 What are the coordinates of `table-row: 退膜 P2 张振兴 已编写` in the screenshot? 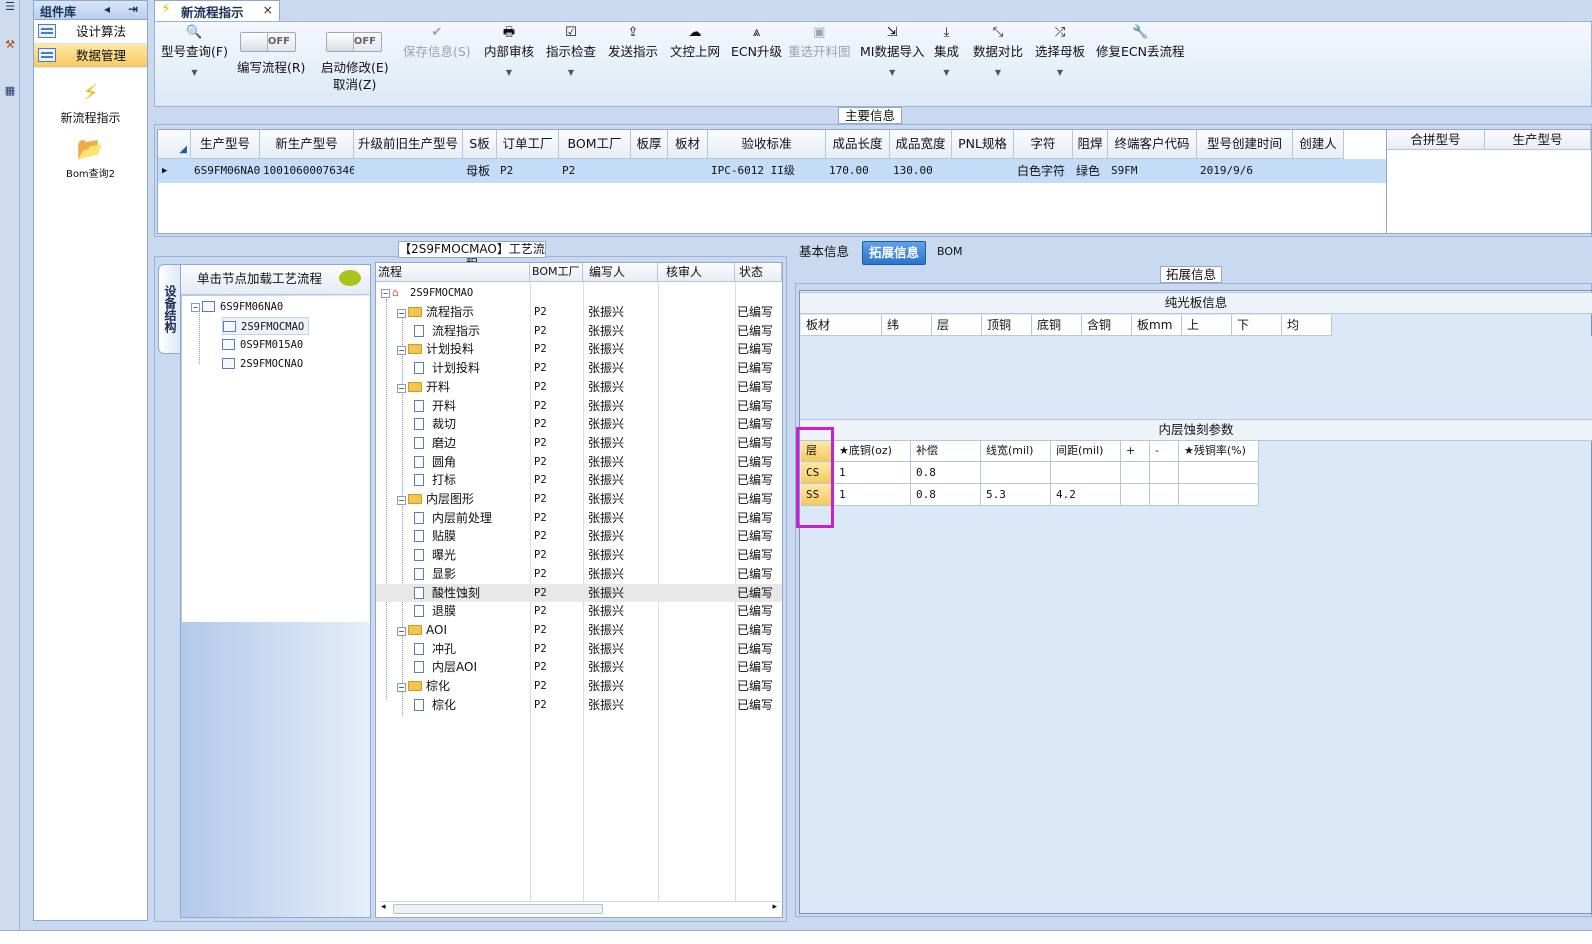 It's located at (579, 611).